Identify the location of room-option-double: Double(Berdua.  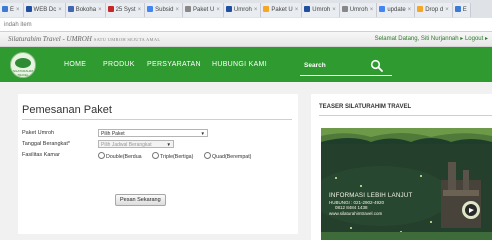
(120, 156).